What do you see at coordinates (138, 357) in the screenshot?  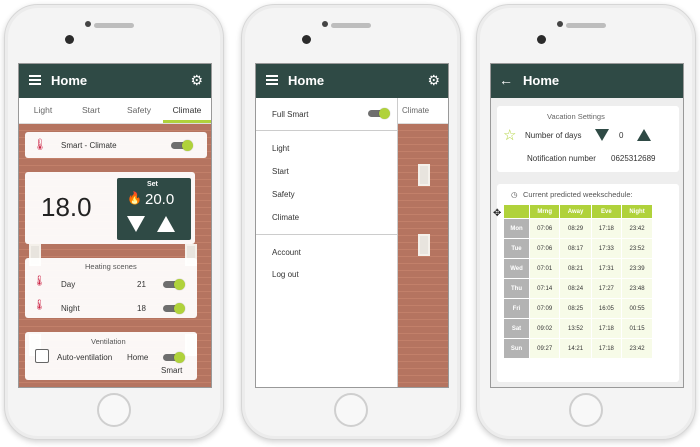 I see `ventilation-mode: Home` at bounding box center [138, 357].